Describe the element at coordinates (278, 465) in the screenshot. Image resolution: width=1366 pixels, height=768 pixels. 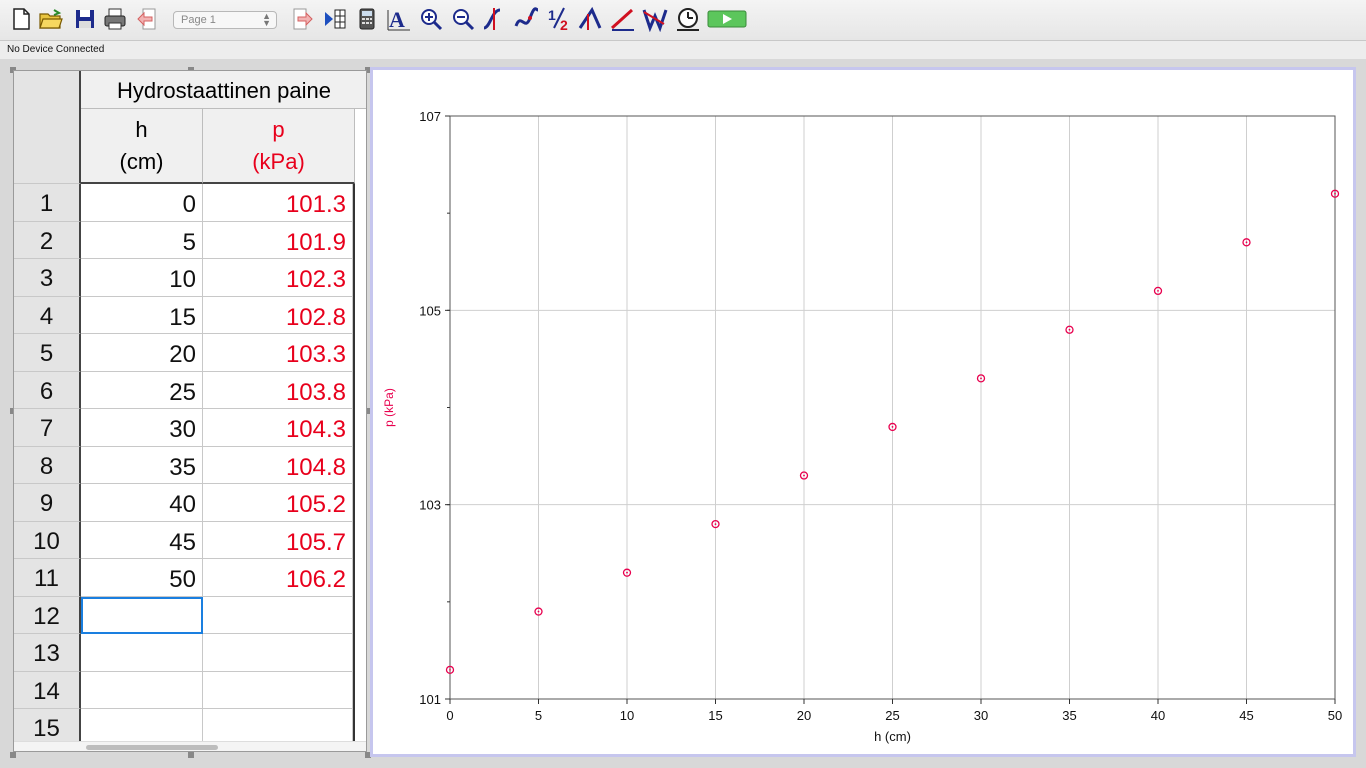
I see `cell-p: 104.8` at that location.